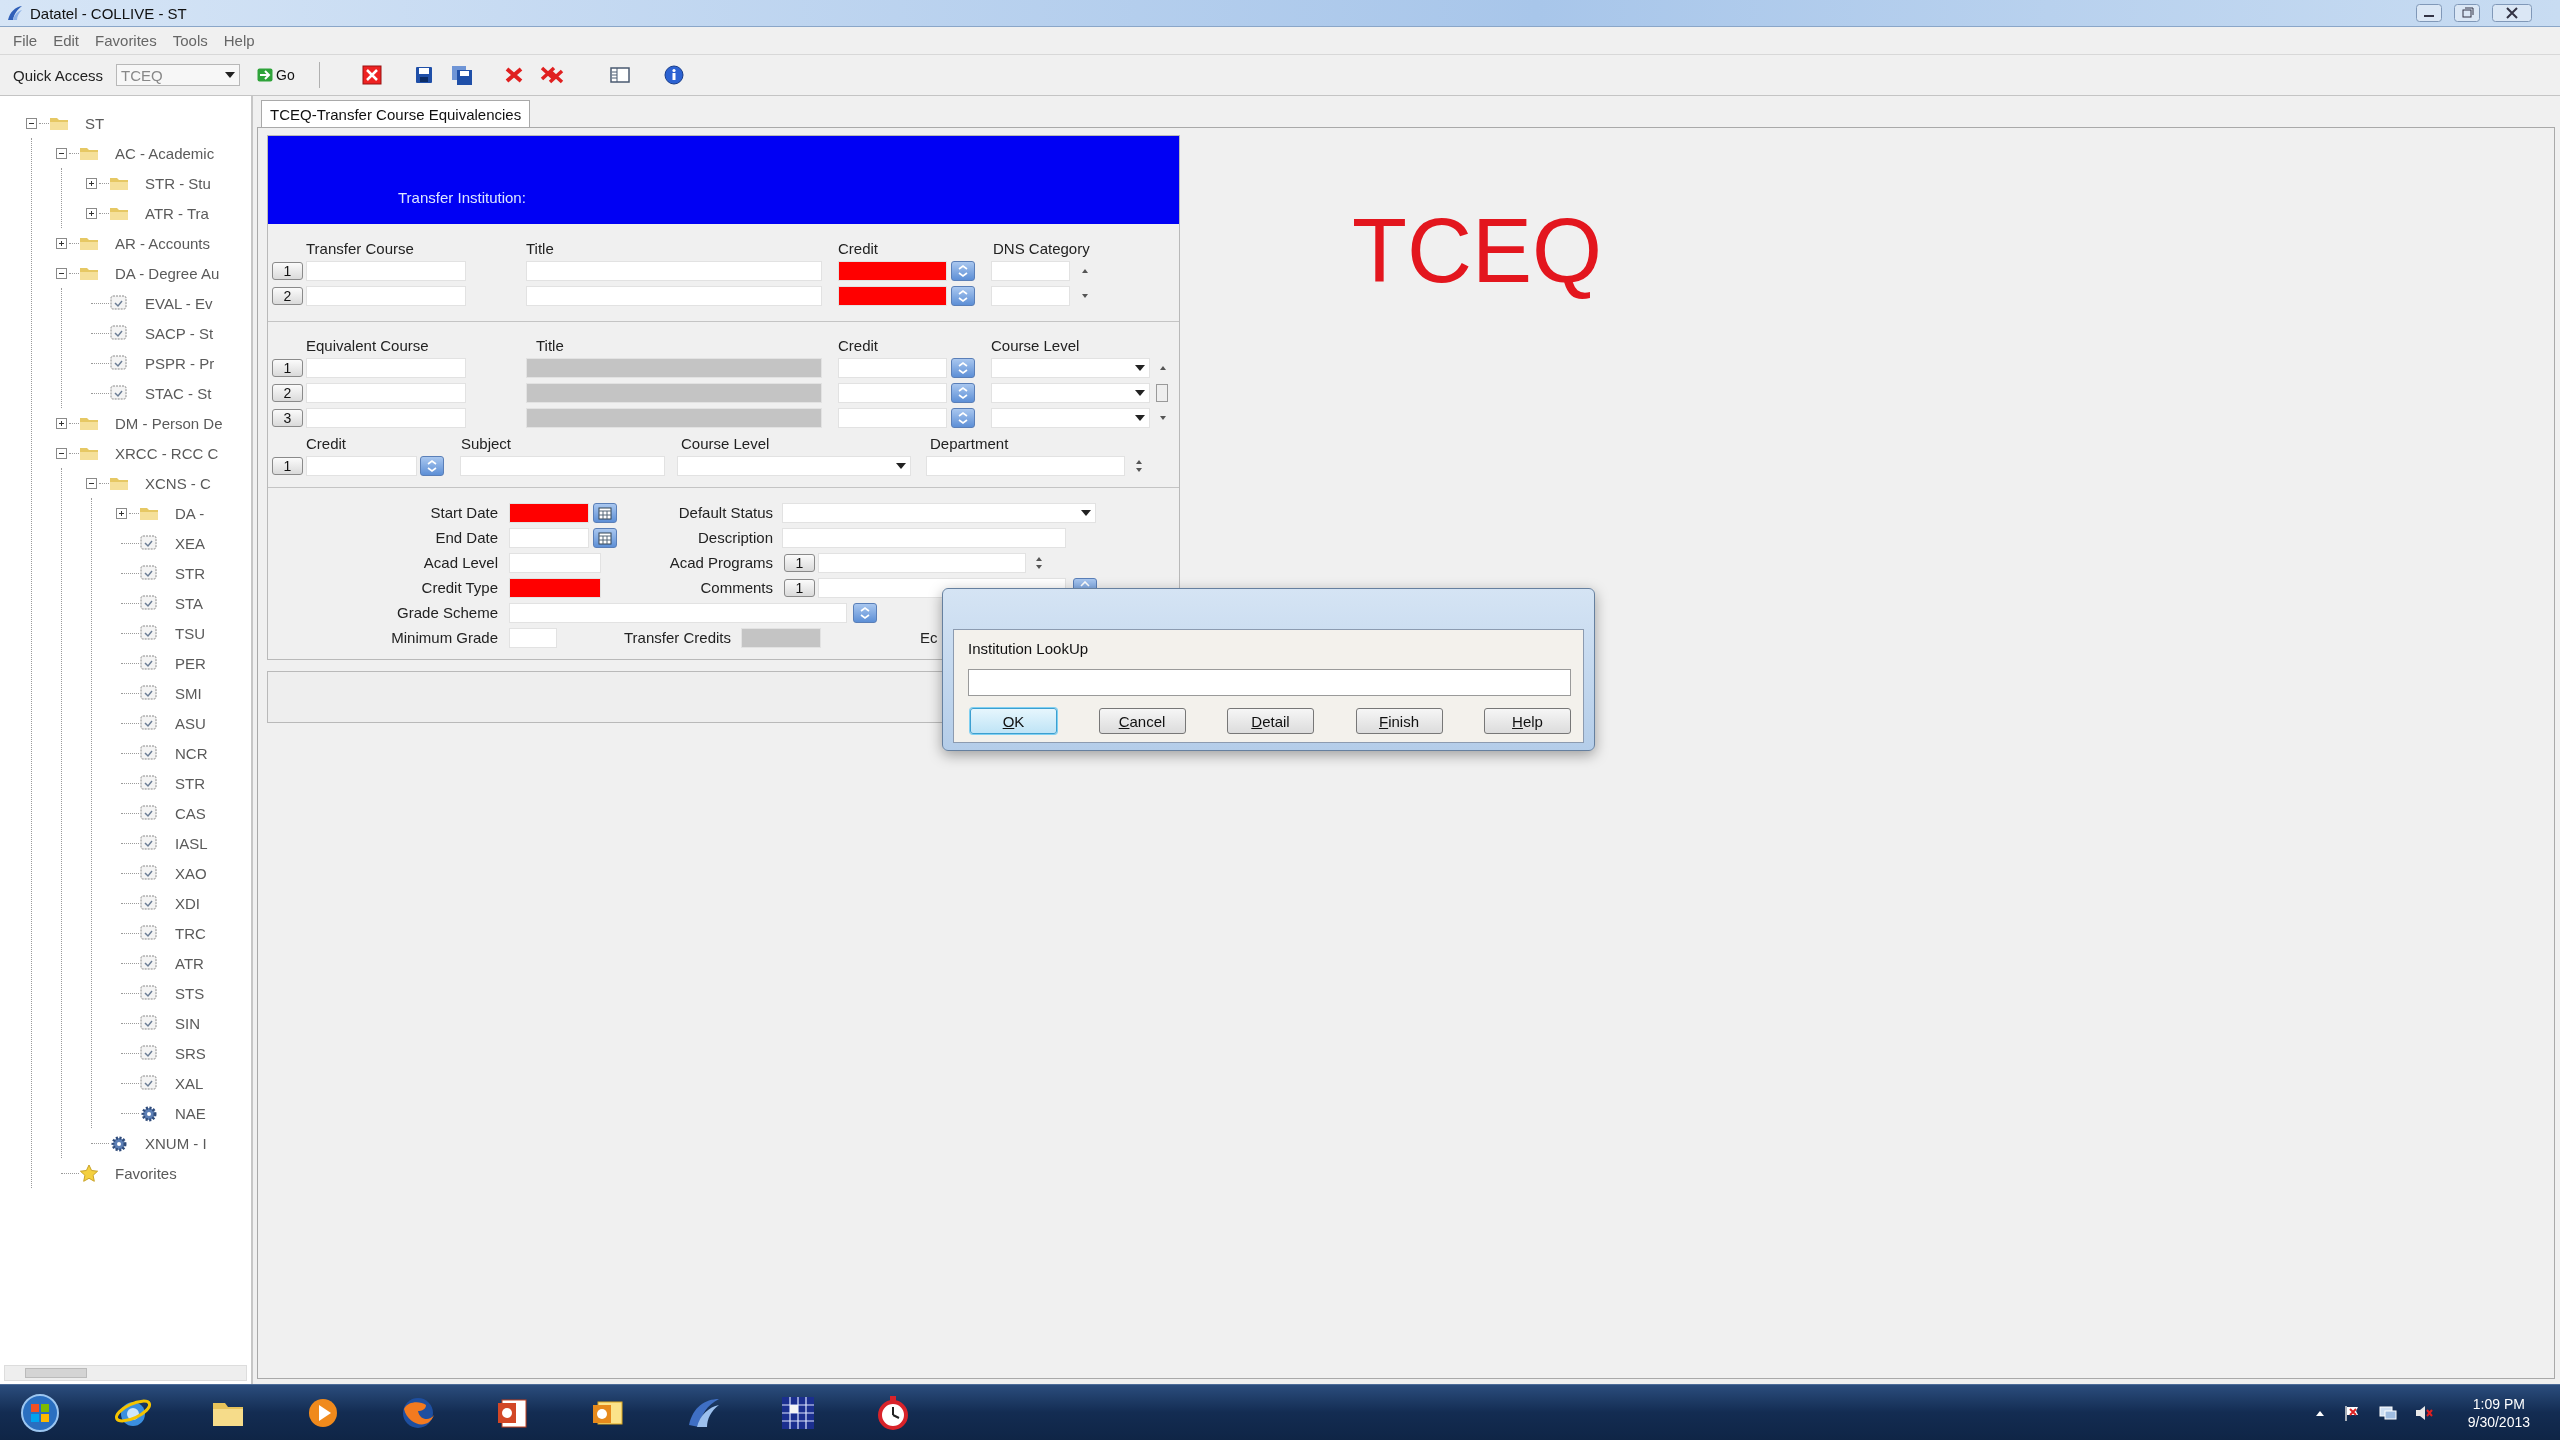 This screenshot has height=1440, width=2560. I want to click on help-icon, so click(673, 75).